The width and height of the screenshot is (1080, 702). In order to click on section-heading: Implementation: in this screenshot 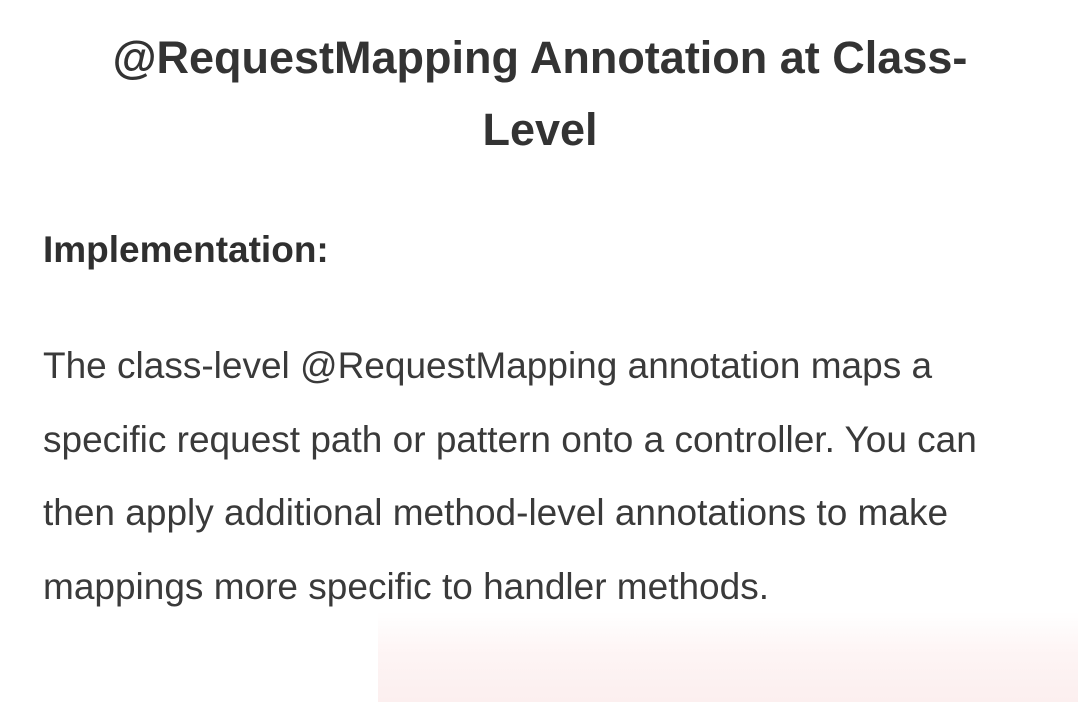, I will do `click(186, 249)`.